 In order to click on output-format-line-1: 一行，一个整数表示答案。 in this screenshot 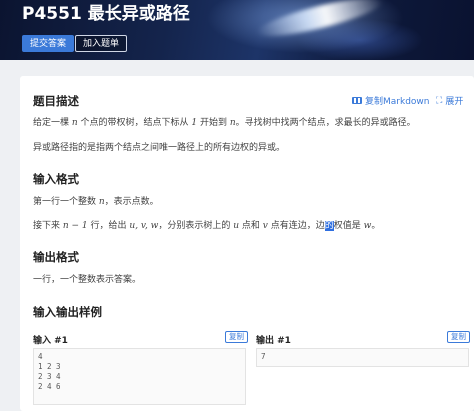, I will do `click(87, 280)`.